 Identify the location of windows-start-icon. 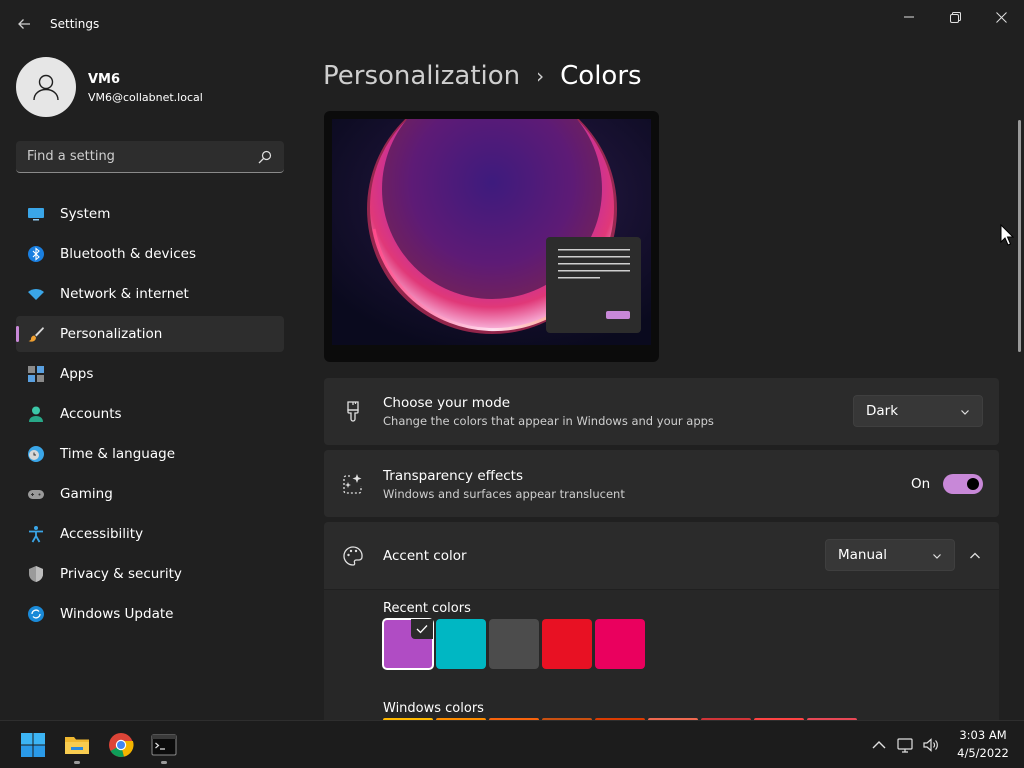
(33, 745).